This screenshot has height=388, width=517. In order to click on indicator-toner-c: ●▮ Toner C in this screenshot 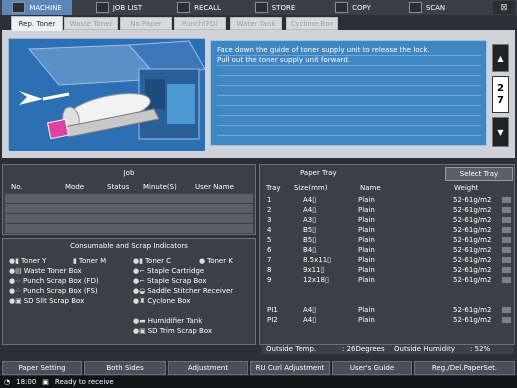, I will do `click(152, 261)`.